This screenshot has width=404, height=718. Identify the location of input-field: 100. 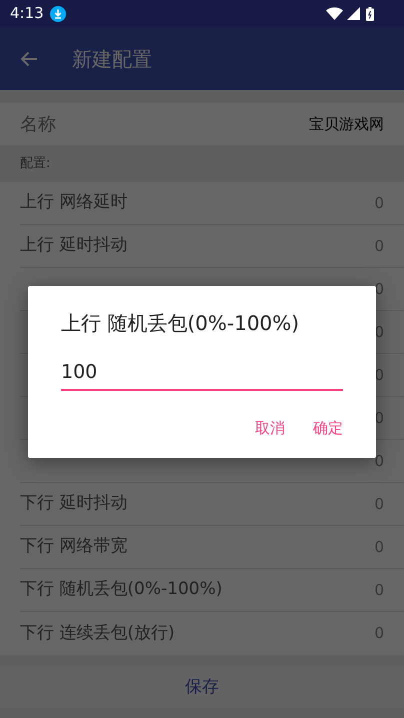
(202, 371).